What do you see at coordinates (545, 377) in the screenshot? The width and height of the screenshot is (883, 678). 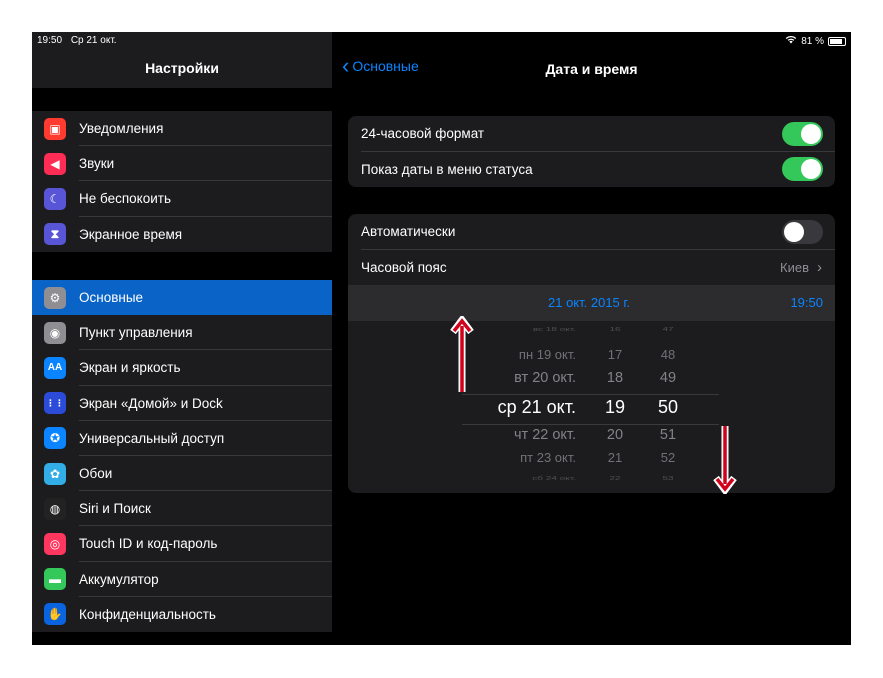 I see `picker-day: вт 20 окт.` at bounding box center [545, 377].